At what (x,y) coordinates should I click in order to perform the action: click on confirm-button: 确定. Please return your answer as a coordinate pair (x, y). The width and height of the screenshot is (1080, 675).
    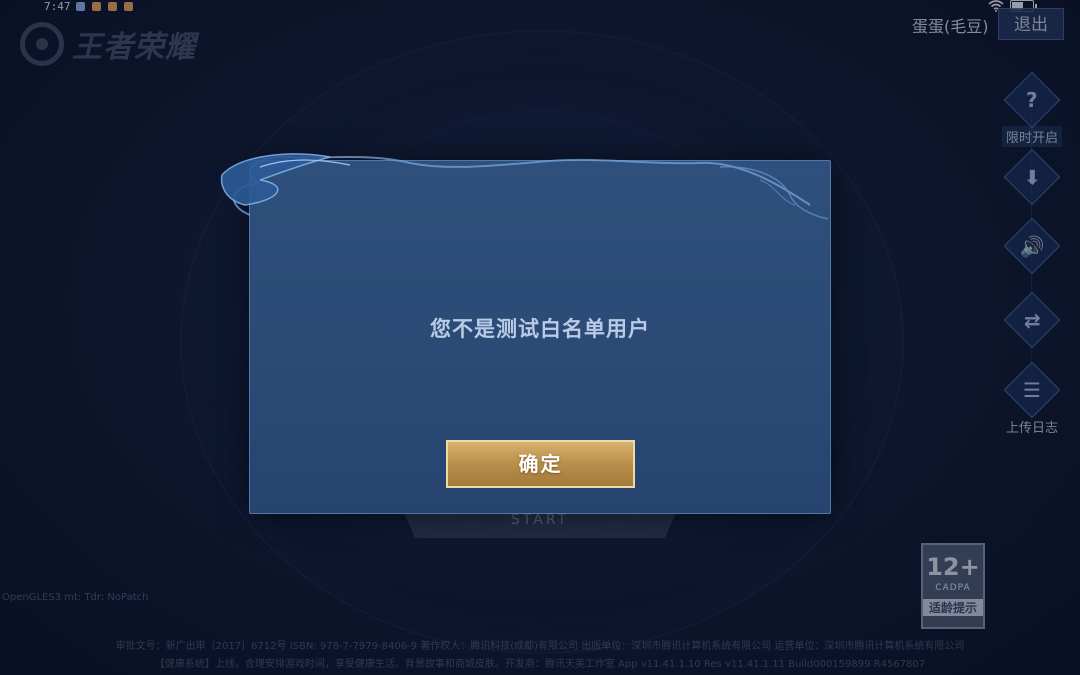
    Looking at the image, I should click on (540, 464).